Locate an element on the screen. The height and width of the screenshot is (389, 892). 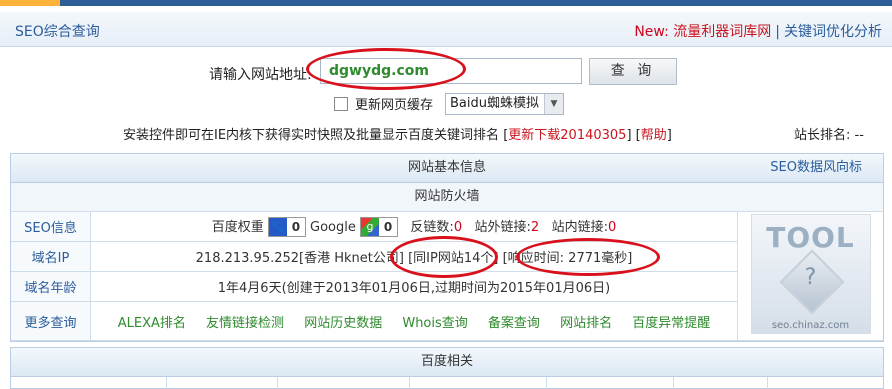
google-pr-value: 0 is located at coordinates (388, 227).